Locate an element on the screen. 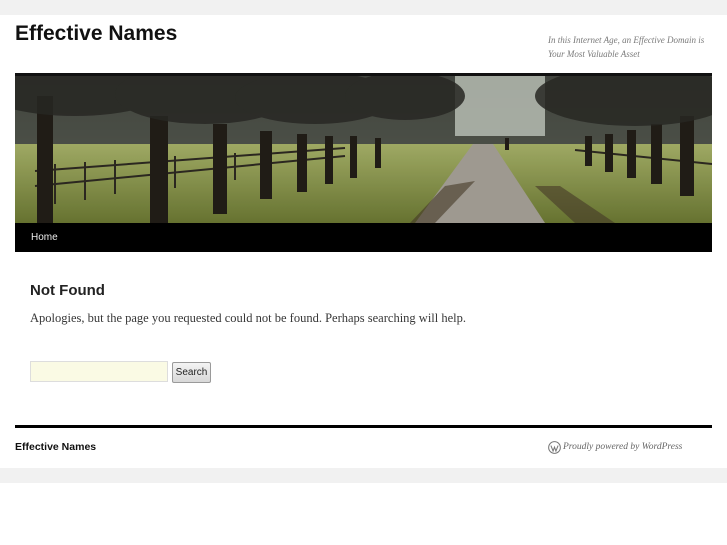  powered-by-link: Proudly powered by WordPress is located at coordinates (622, 447).